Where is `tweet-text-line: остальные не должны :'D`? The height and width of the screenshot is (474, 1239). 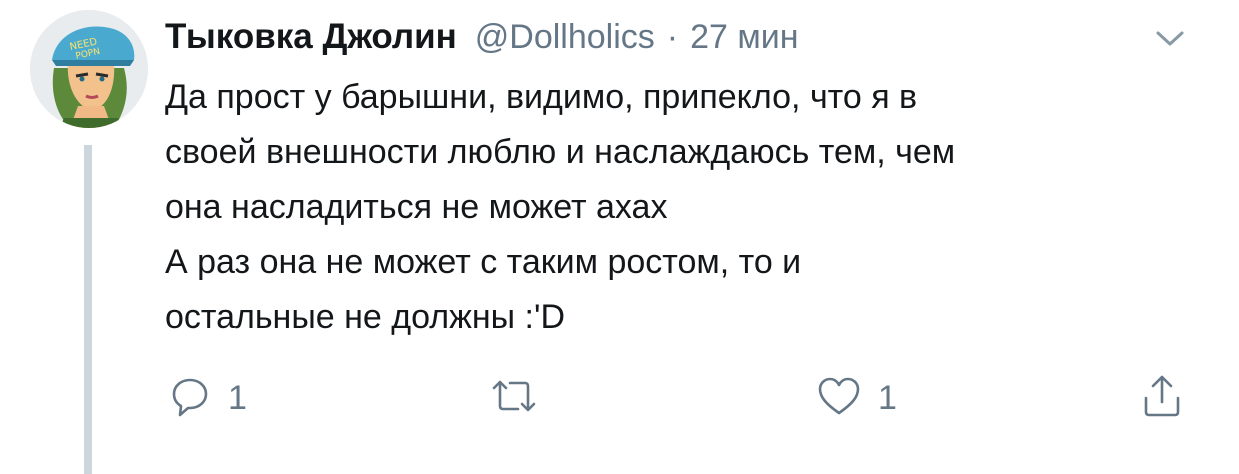 tweet-text-line: остальные не должны :'D is located at coordinates (365, 317).